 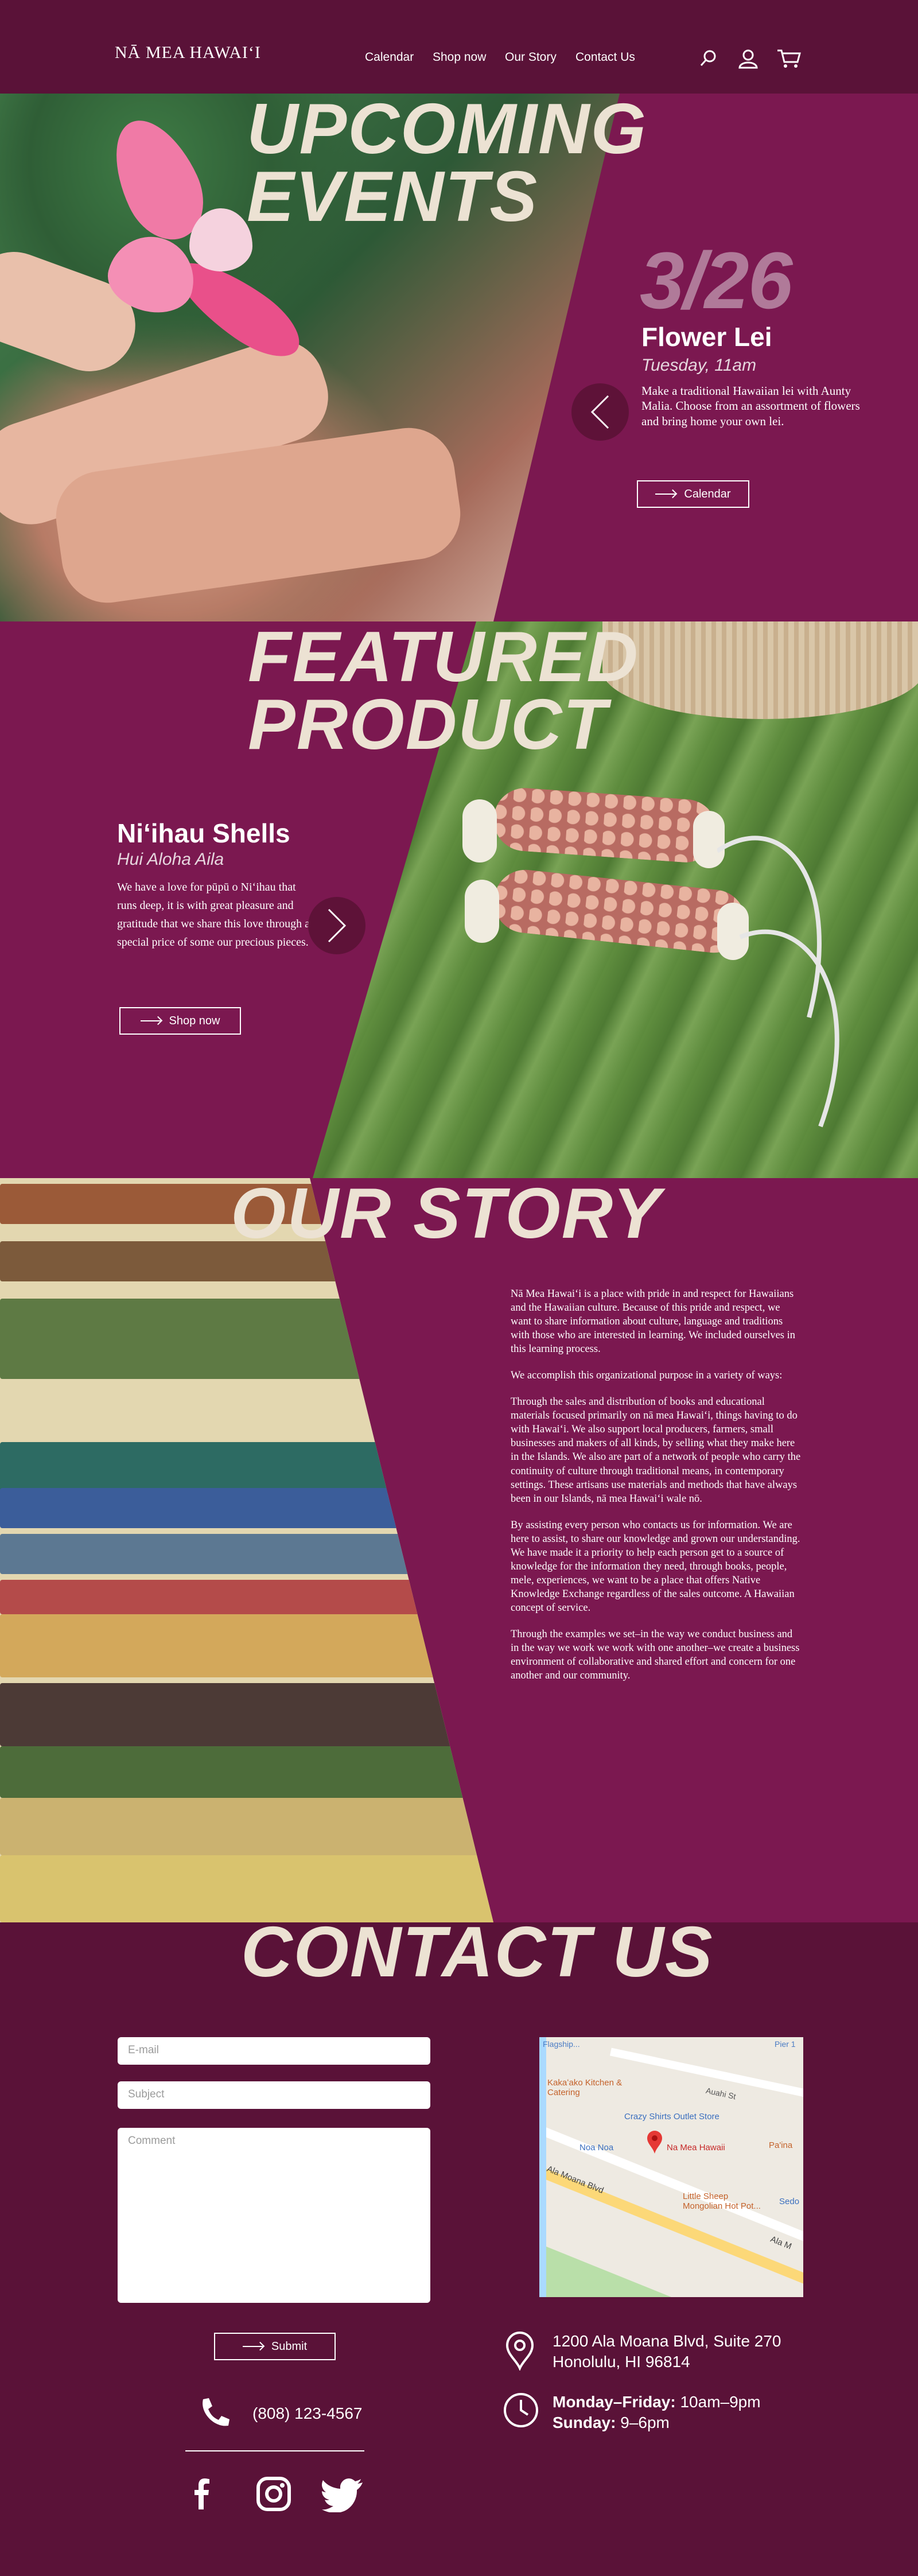 I want to click on map-label: Sedo, so click(x=789, y=2201).